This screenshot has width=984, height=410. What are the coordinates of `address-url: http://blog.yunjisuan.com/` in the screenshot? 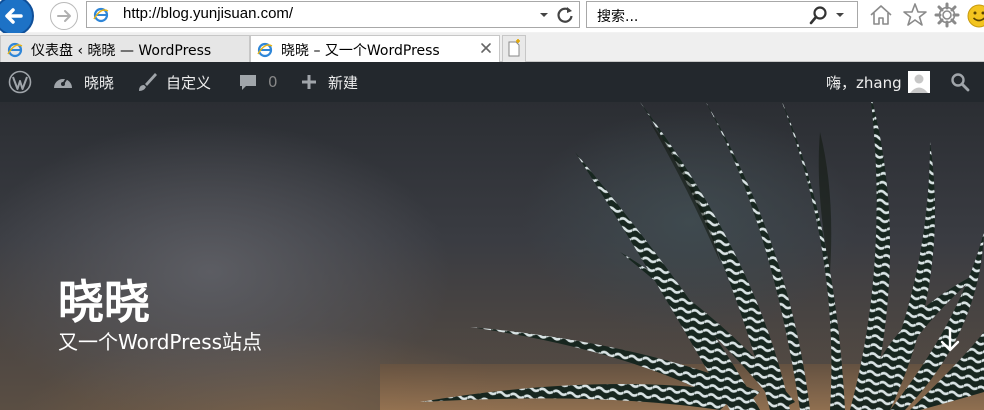 It's located at (208, 13).